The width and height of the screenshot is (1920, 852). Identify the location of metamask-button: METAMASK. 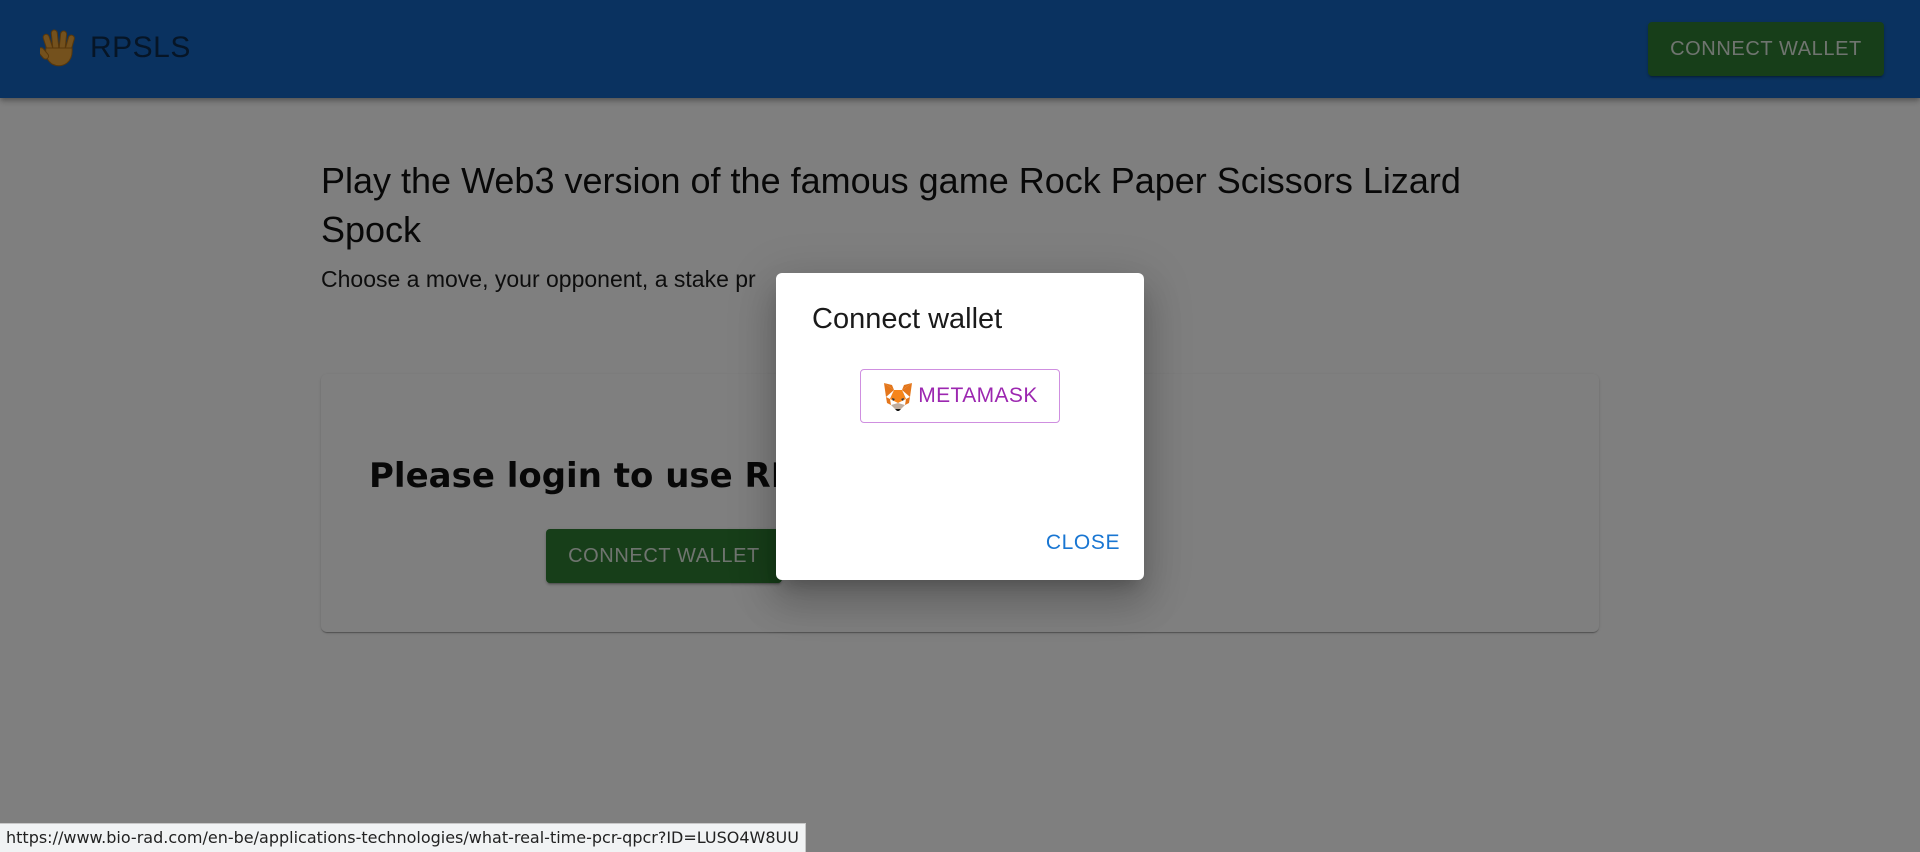
(960, 396).